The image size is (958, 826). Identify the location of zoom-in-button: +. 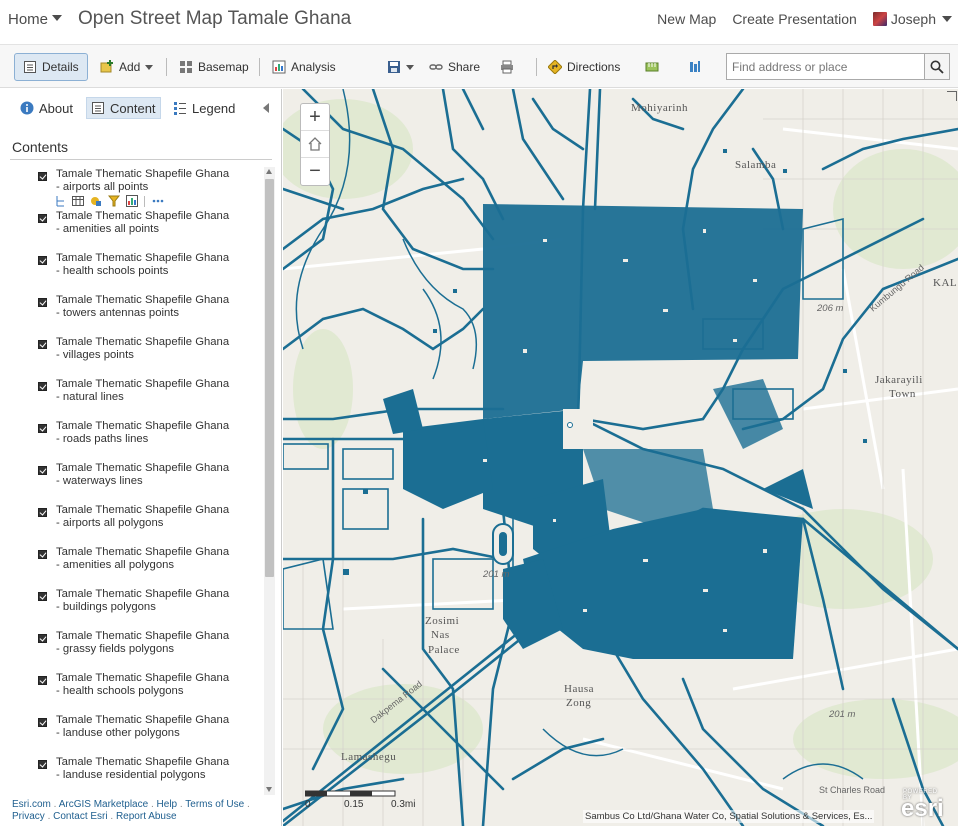
(315, 117).